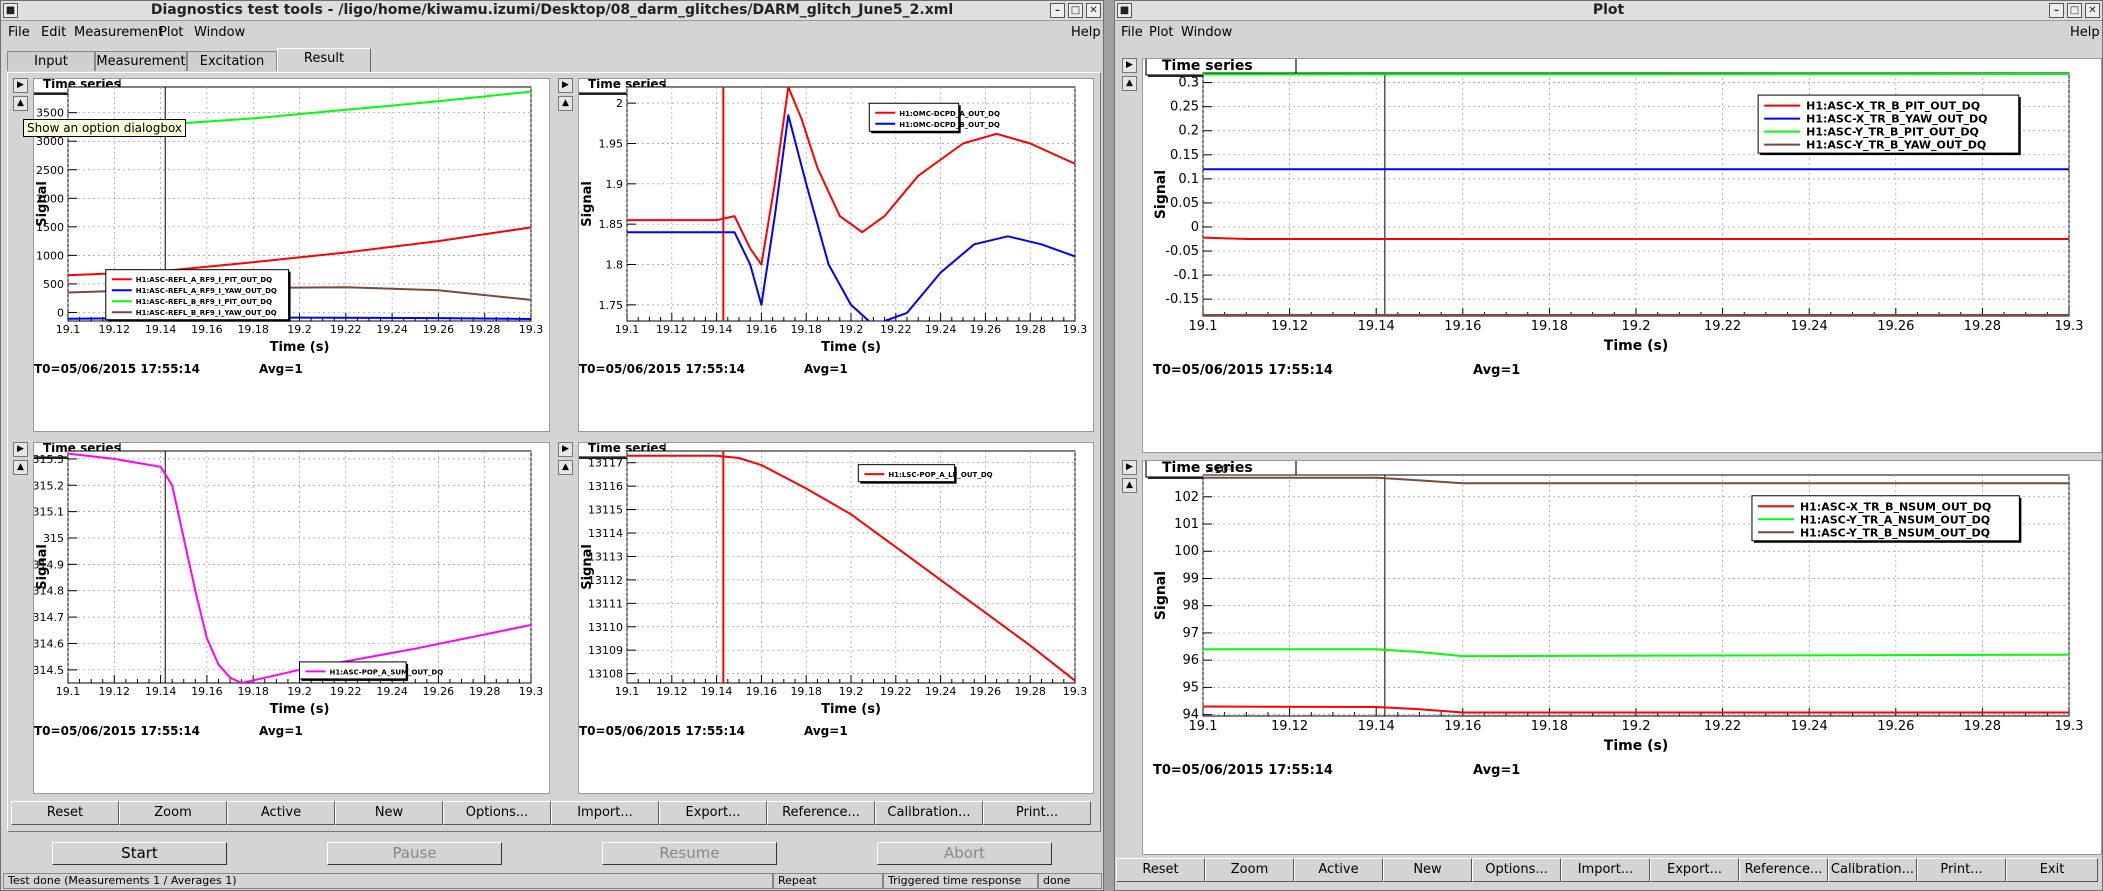  Describe the element at coordinates (485, 329) in the screenshot. I see `x-tick-label: 19.28` at that location.